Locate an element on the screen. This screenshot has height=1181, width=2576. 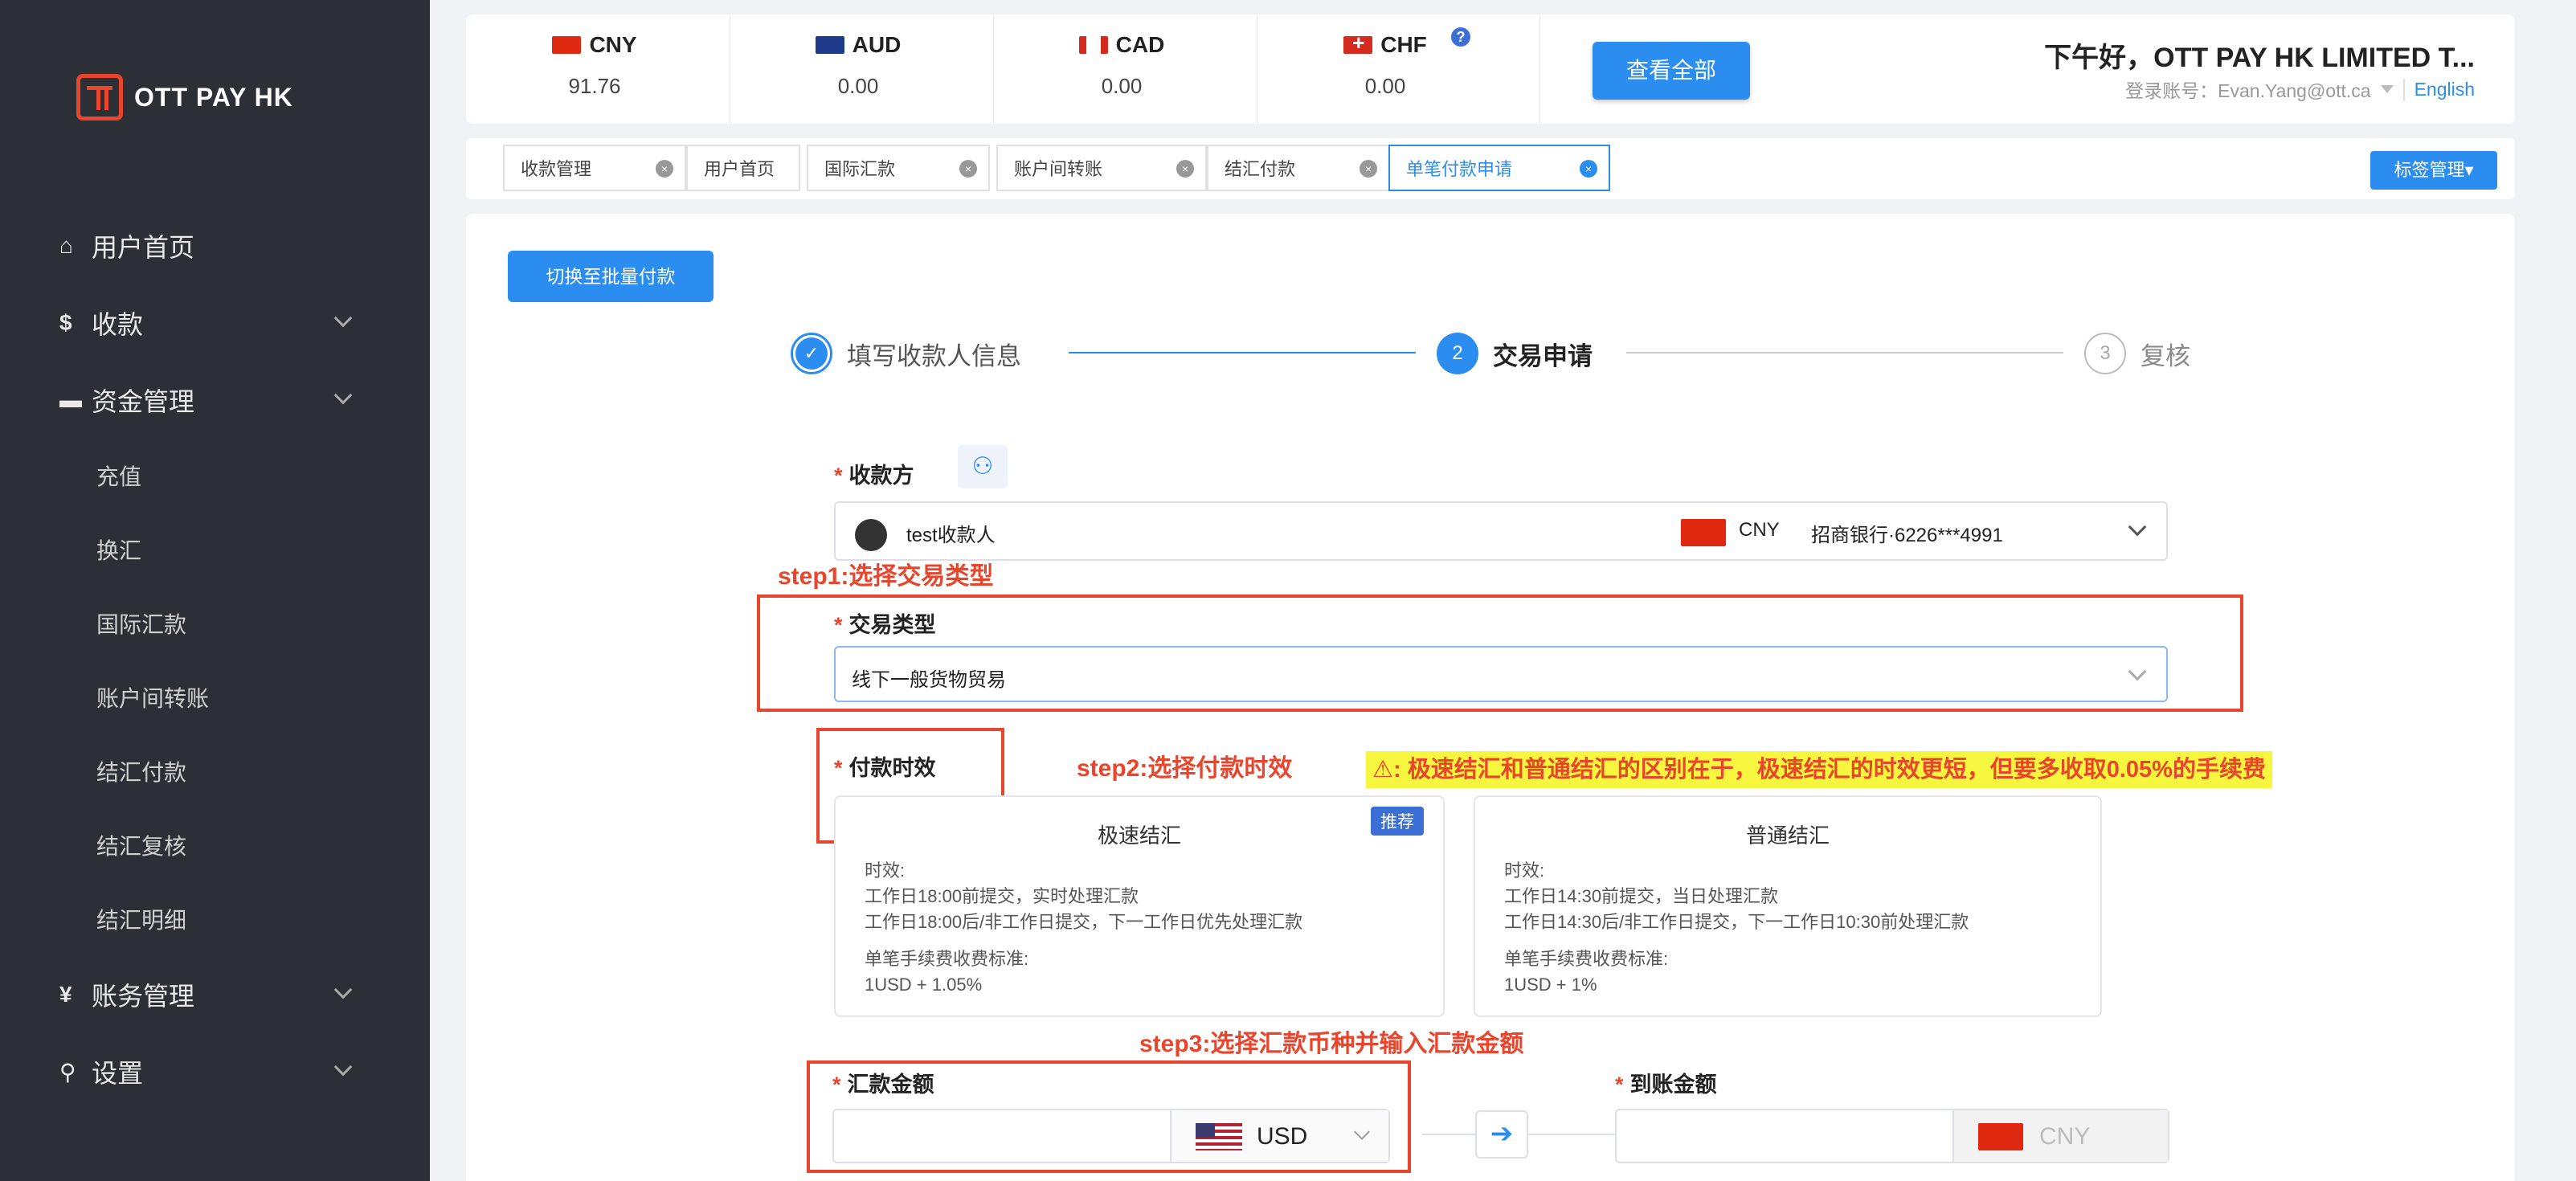
step-number: 3 is located at coordinates (2105, 353).